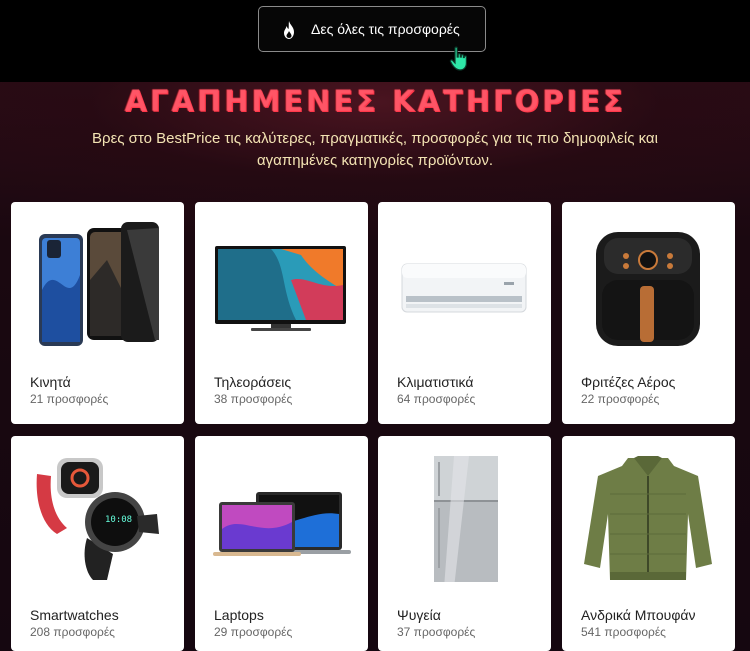 This screenshot has height=651, width=750. I want to click on jacket-image, so click(648, 518).